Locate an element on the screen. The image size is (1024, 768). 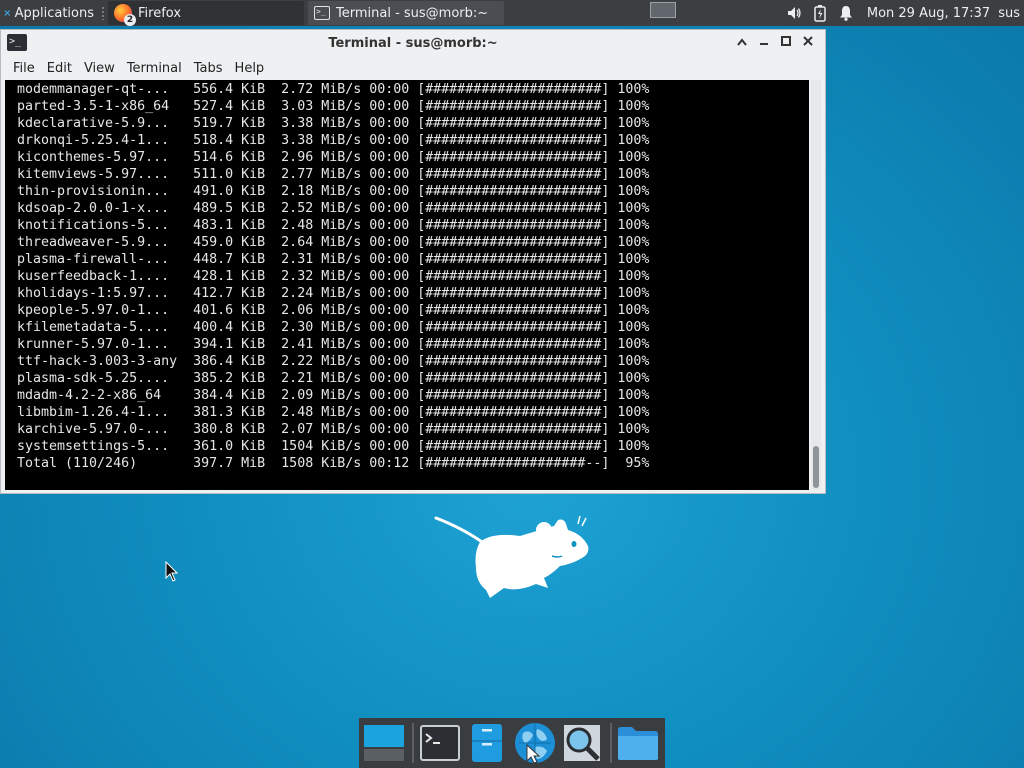
firefox-icon: 2 is located at coordinates (125, 15).